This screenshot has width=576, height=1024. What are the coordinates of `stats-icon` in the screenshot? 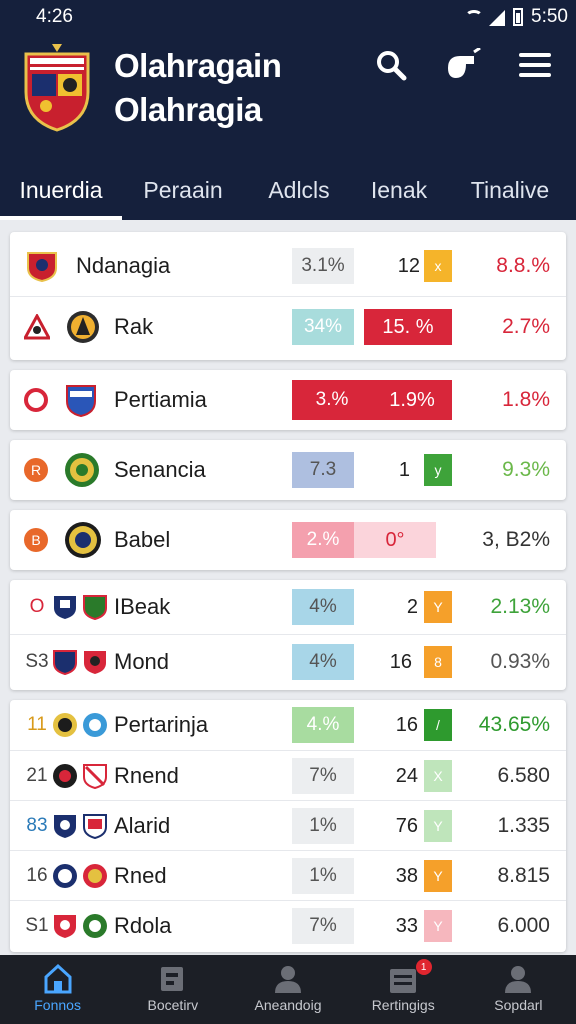 It's located at (403, 981).